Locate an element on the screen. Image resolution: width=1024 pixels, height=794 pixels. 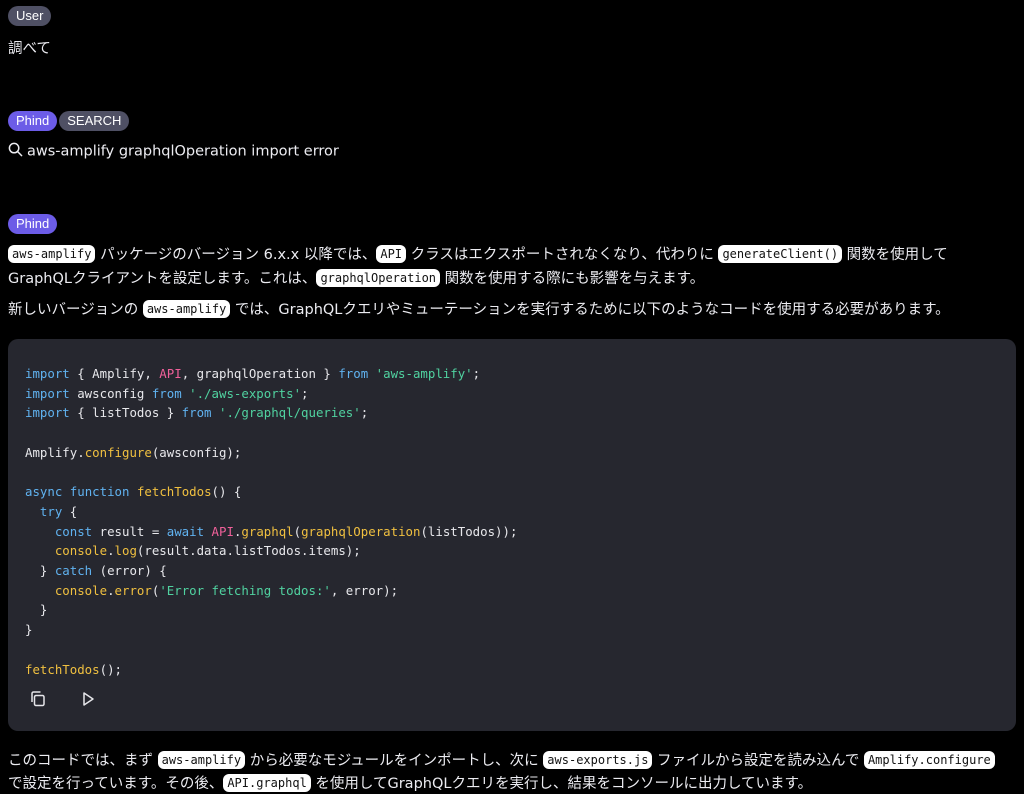
user-message: 調べて is located at coordinates (29, 49).